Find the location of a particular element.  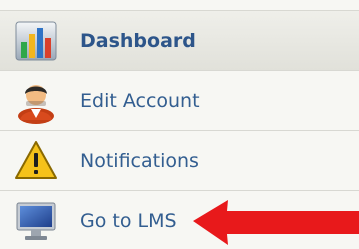

menu-item-label: Edit Account is located at coordinates (140, 101).